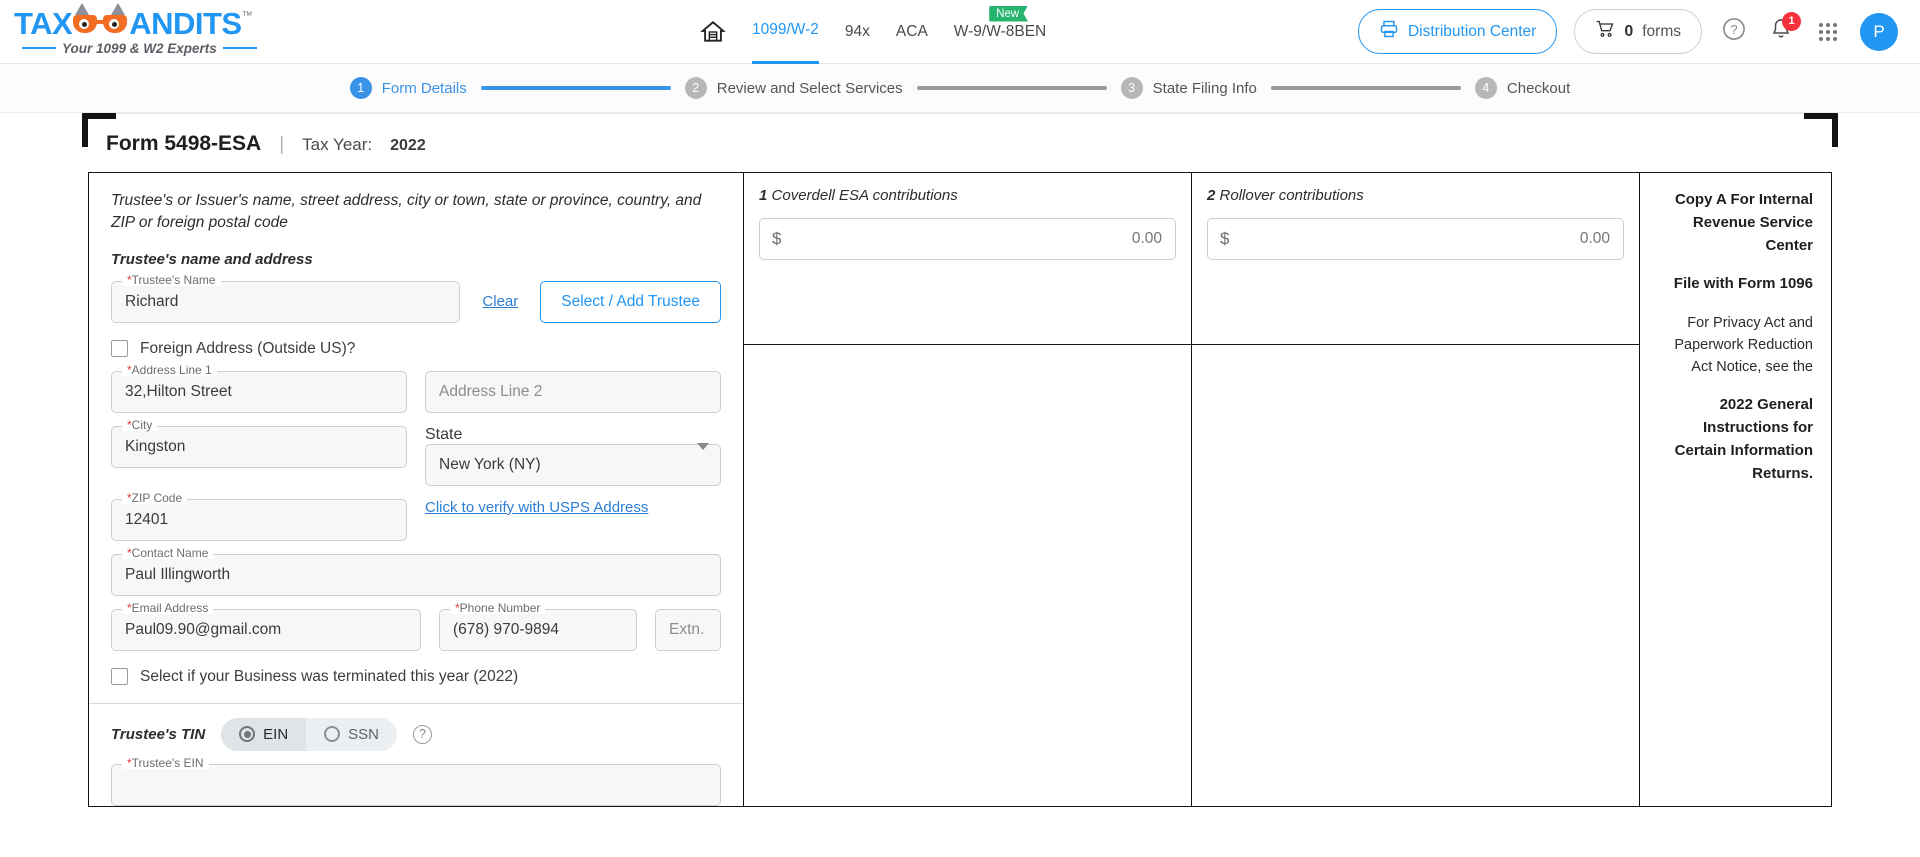 The image size is (1920, 857). Describe the element at coordinates (423, 734) in the screenshot. I see `tin-help-icon: ?` at that location.